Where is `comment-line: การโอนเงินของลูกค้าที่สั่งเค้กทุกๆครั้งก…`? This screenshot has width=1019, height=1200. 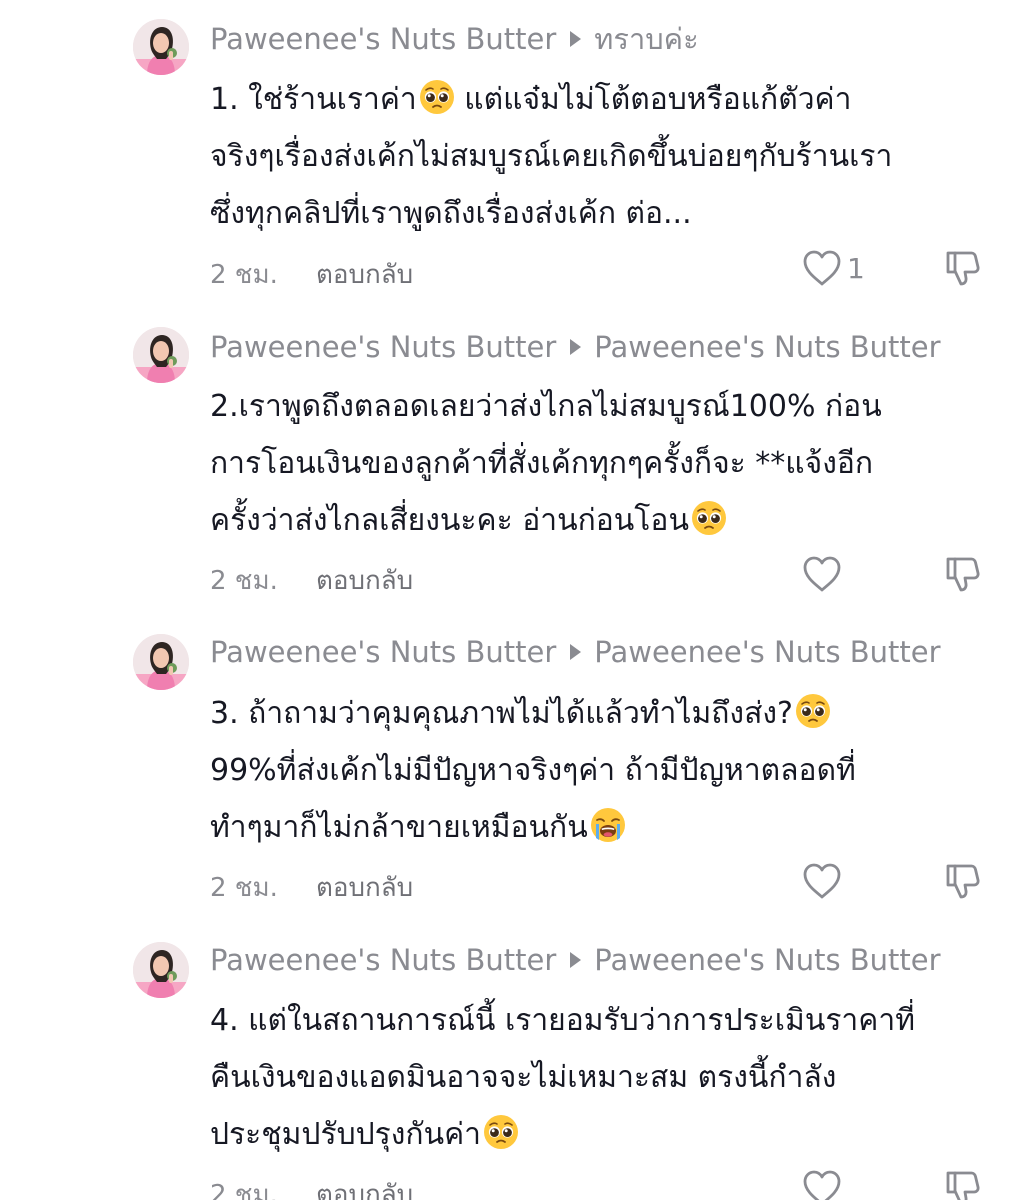
comment-line: การโอนเงินของลูกค้าที่สั่งเค้กทุกๆครั้งก… is located at coordinates (542, 463).